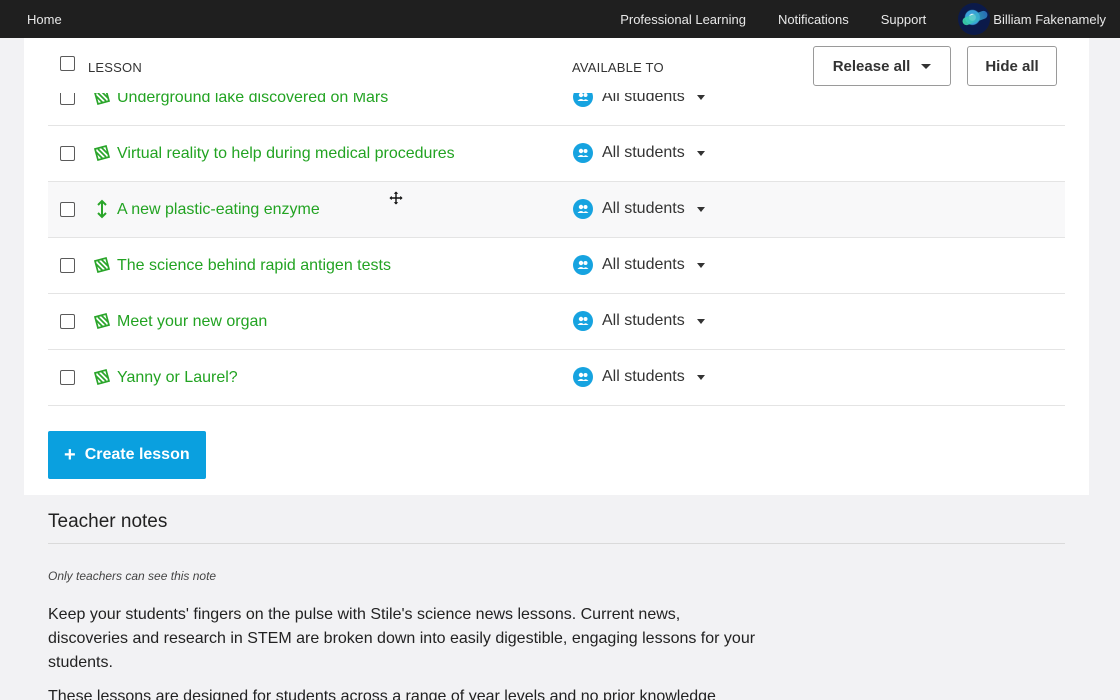 The image size is (1120, 700). I want to click on lesson-row: A new plastic-eating enzyme All students, so click(556, 210).